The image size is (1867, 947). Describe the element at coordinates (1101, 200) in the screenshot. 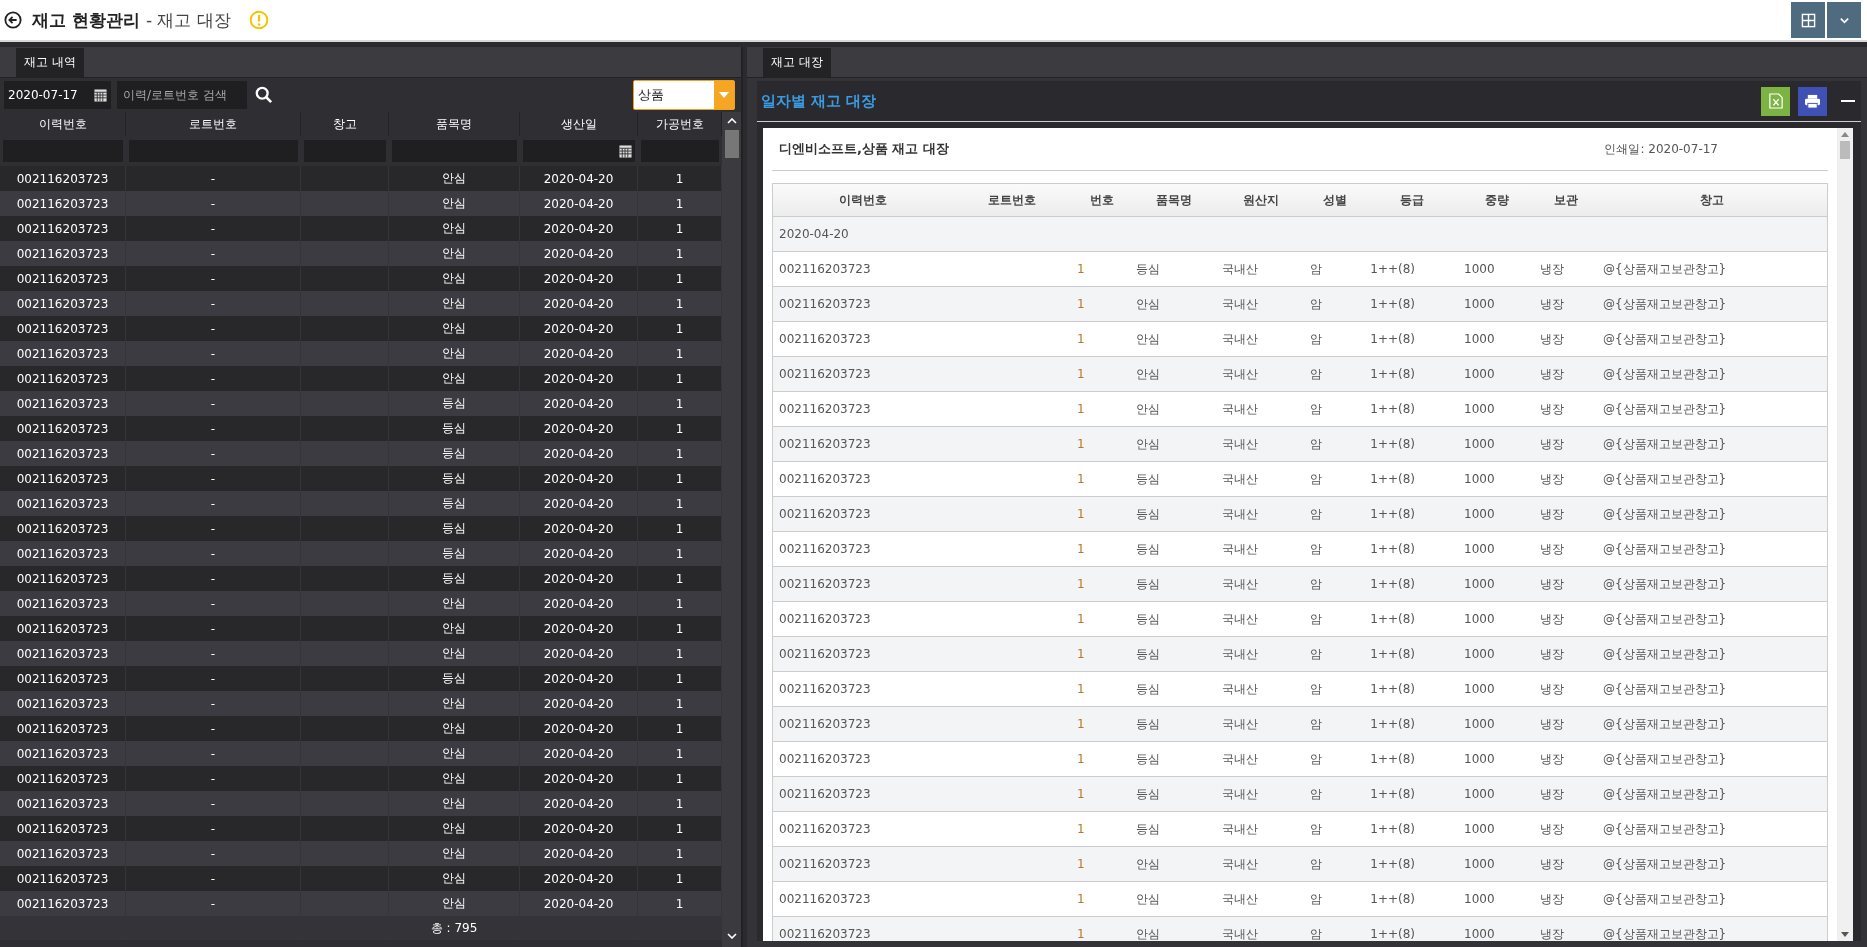

I see `column-header: 번호` at that location.